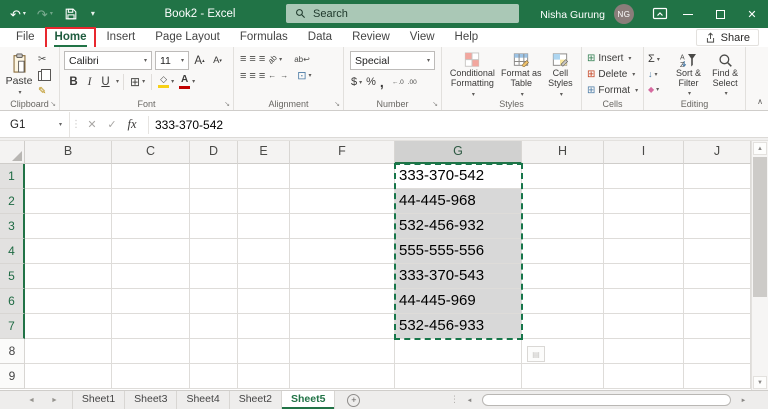 The width and height of the screenshot is (768, 409). What do you see at coordinates (458, 176) in the screenshot?
I see `cell-G1: 333-370-542` at bounding box center [458, 176].